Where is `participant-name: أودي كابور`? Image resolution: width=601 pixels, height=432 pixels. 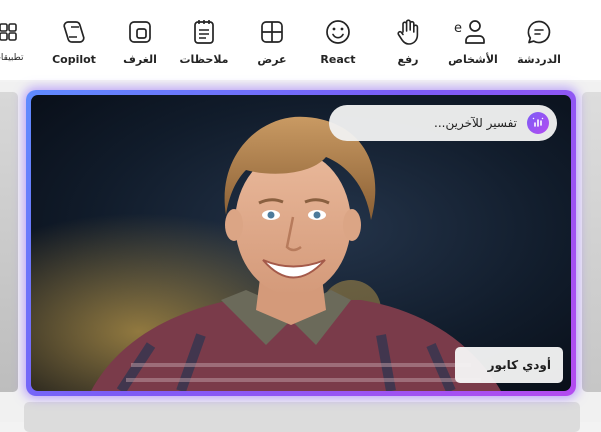
participant-name: أودي كابور is located at coordinates (519, 365).